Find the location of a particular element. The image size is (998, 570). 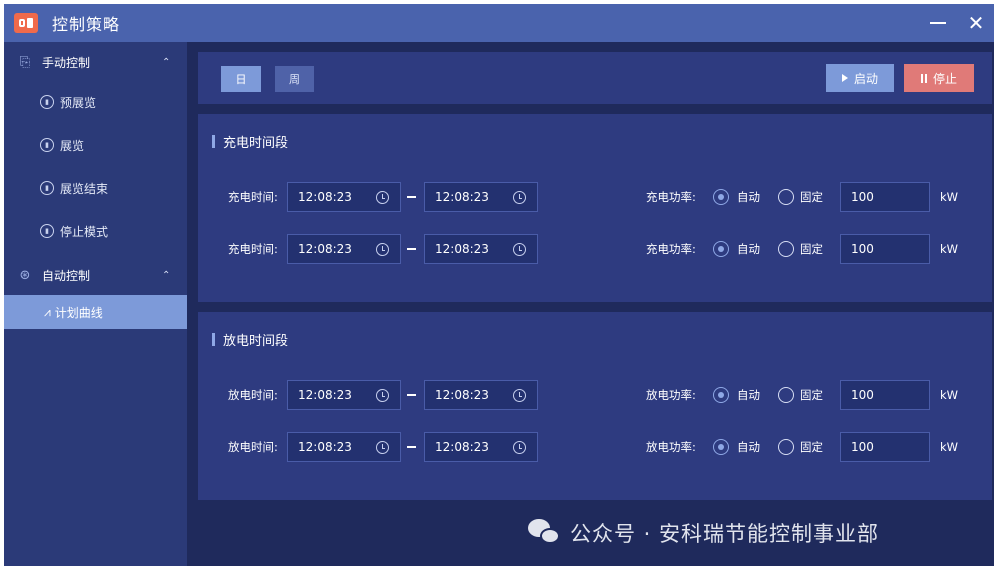

close-button: ✕ is located at coordinates (976, 23).